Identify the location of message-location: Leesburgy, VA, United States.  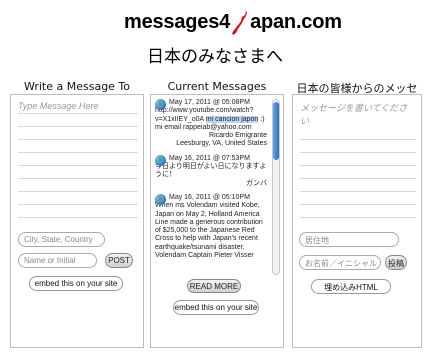
(221, 144).